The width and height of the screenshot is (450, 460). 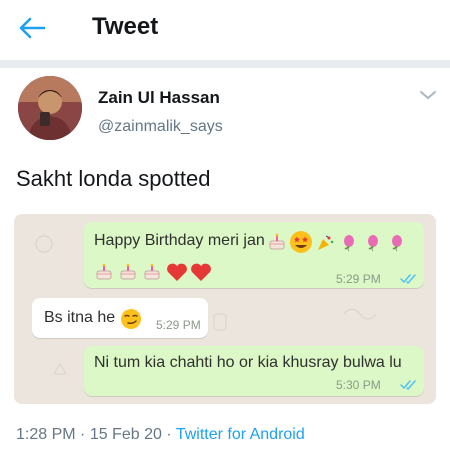 I want to click on page-title: Tweet, so click(x=125, y=26).